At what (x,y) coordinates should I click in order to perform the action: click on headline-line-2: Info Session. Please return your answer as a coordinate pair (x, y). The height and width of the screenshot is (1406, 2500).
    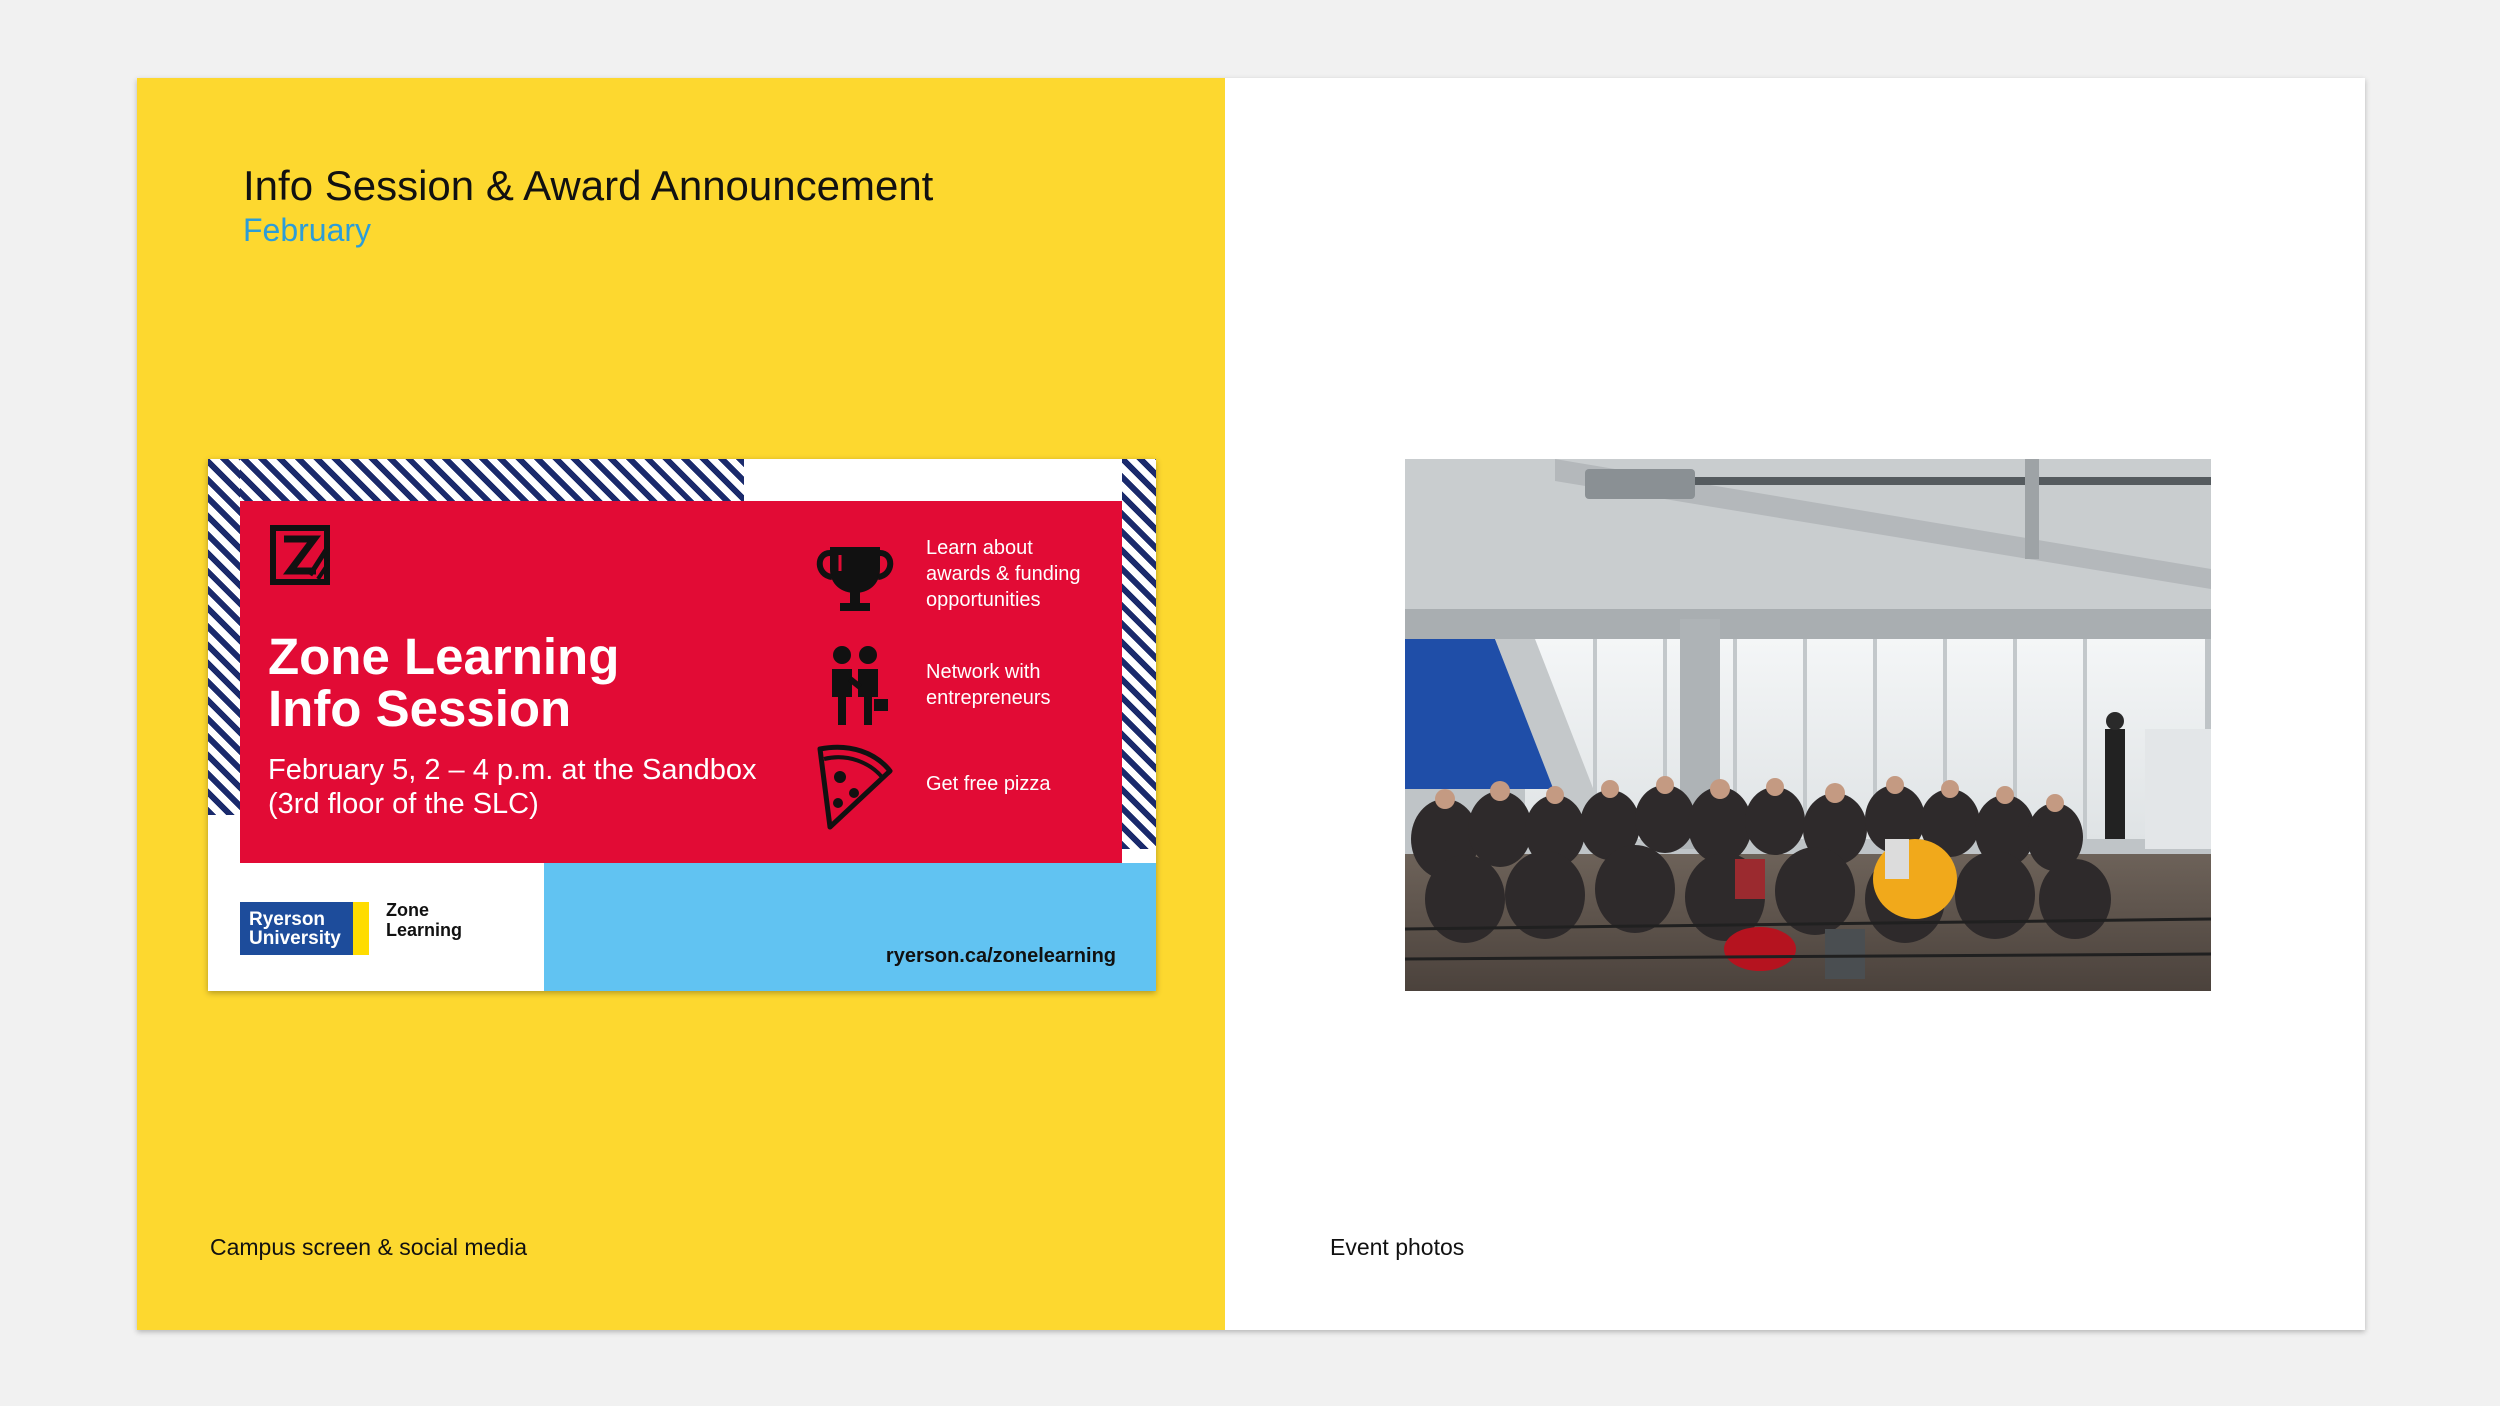
    Looking at the image, I should click on (420, 708).